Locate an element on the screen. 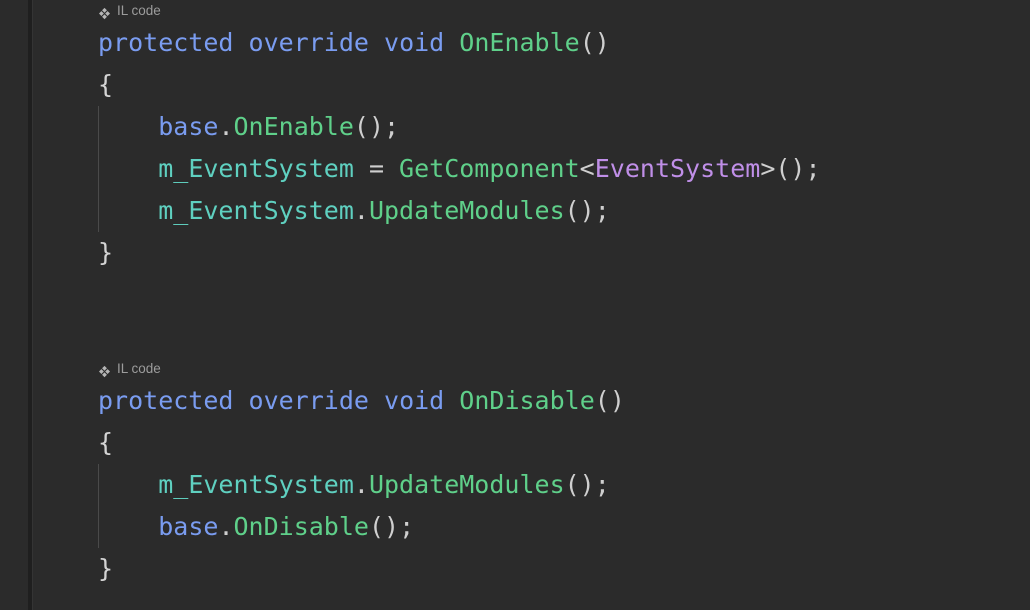  code-line-method-signature: protected override void OnDisable() is located at coordinates (531, 401).